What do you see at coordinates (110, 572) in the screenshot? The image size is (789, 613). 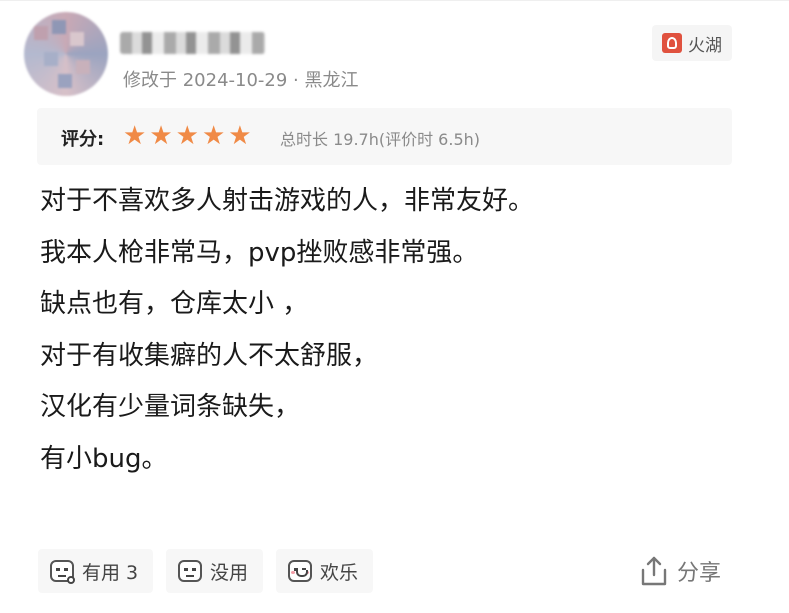 I see `useful-label: 有用 3` at bounding box center [110, 572].